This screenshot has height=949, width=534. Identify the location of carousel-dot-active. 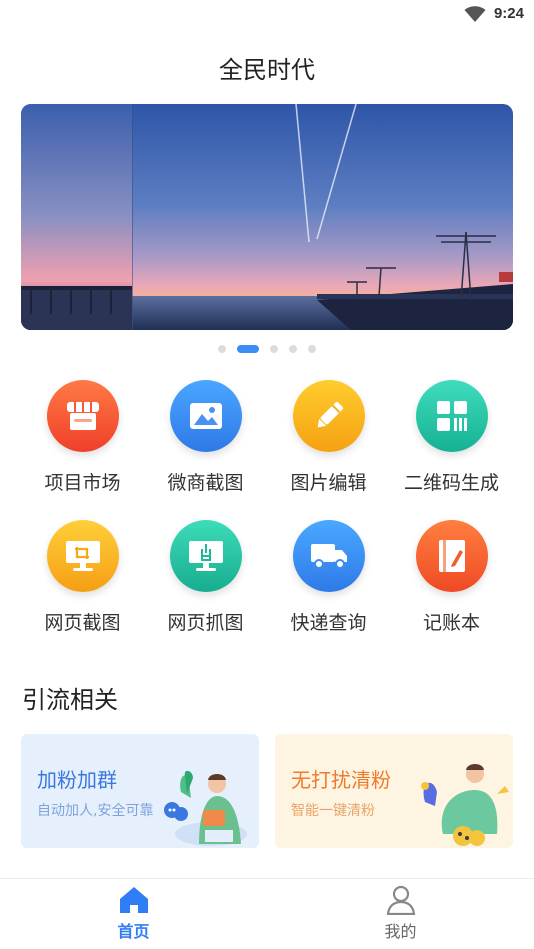
(248, 349).